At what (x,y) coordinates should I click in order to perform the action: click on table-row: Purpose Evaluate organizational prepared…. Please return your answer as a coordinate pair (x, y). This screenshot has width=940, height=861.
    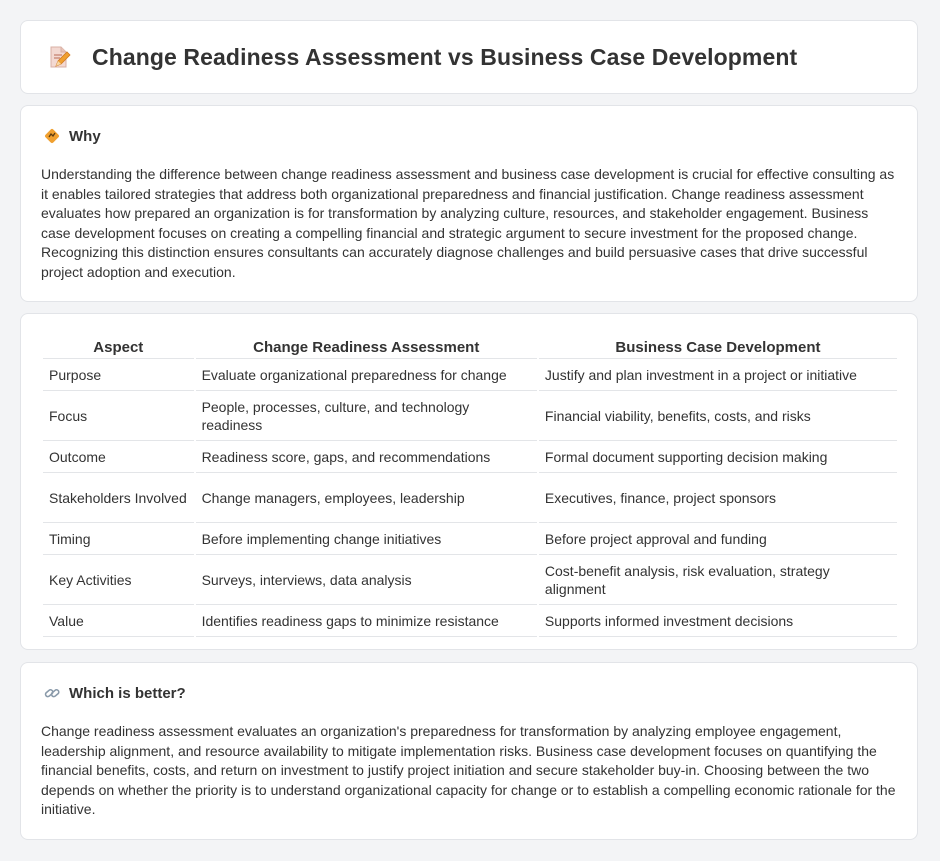
    Looking at the image, I should click on (470, 375).